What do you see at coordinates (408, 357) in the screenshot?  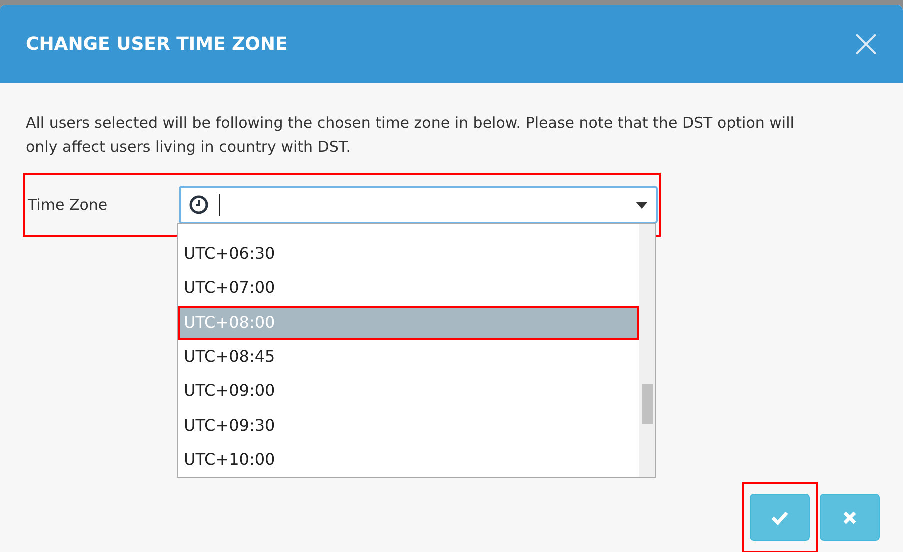 I see `dropdown-option: UTC+08:45` at bounding box center [408, 357].